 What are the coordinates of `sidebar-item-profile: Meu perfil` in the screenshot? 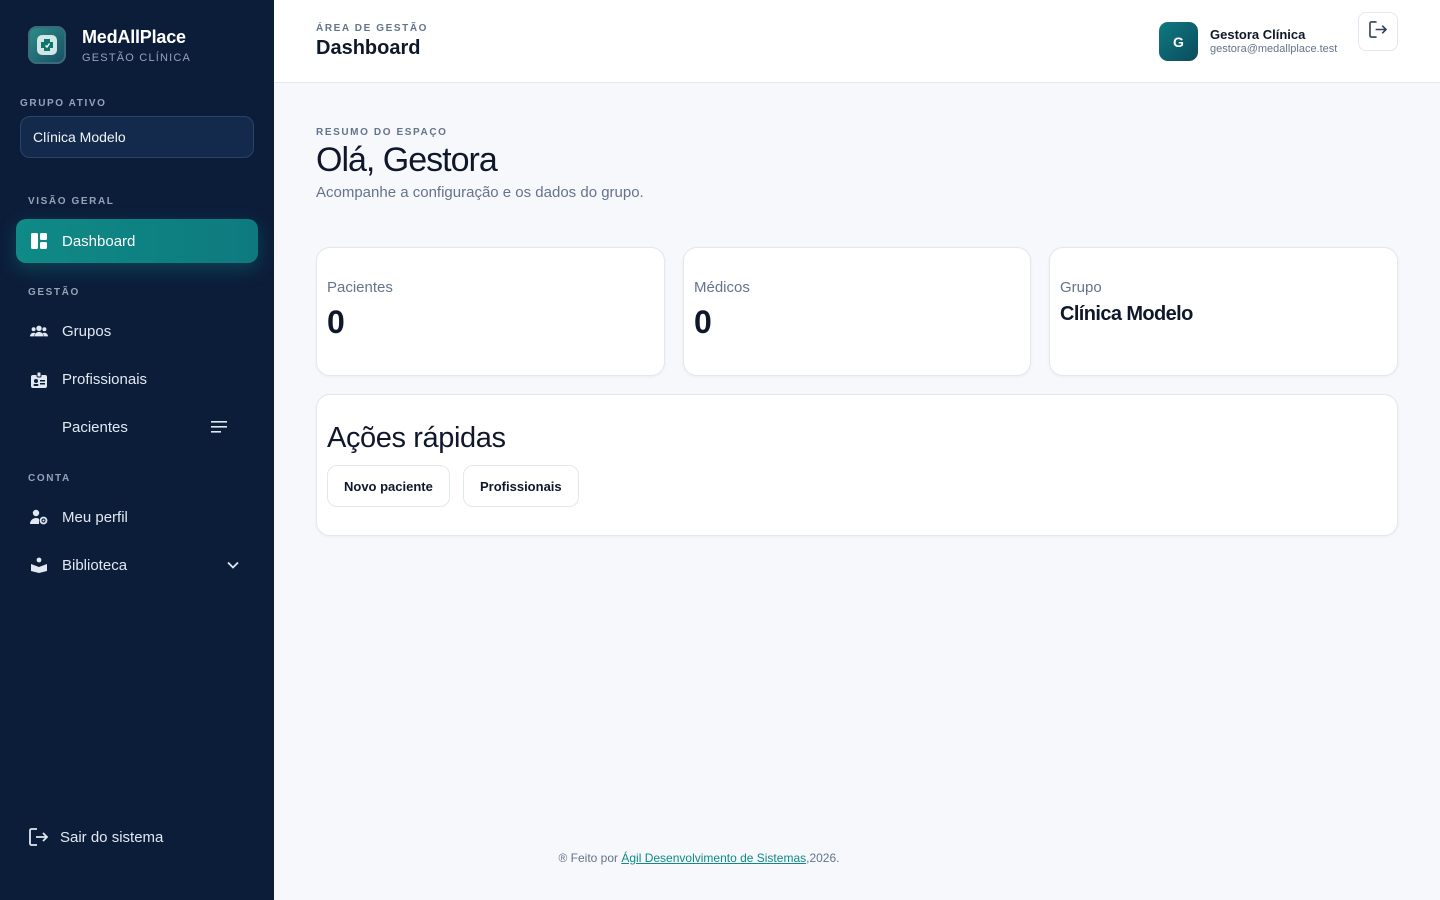 It's located at (137, 517).